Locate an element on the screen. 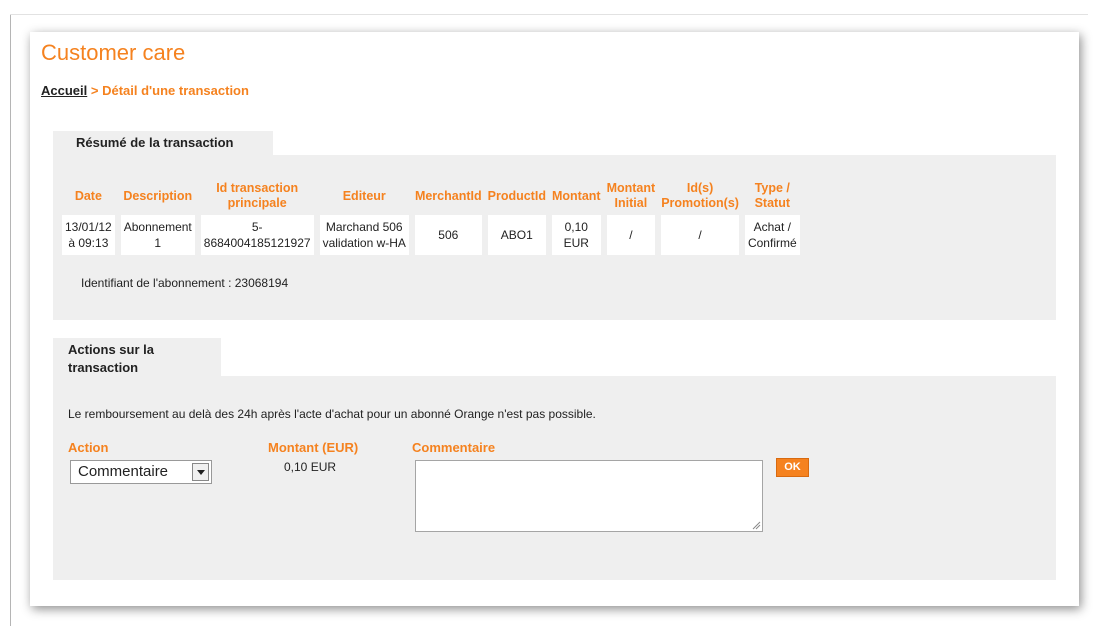 The image size is (1100, 626). amount-label: Montant (EUR) is located at coordinates (313, 447).